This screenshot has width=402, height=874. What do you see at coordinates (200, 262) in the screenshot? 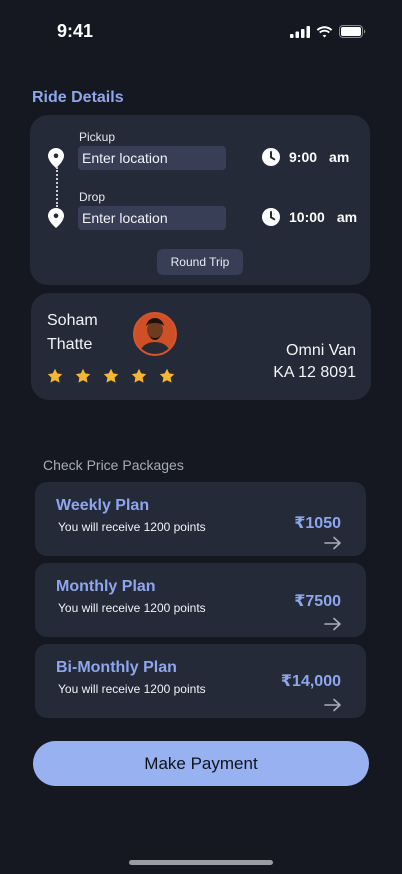
I see `round-trip-button: Round Trip` at bounding box center [200, 262].